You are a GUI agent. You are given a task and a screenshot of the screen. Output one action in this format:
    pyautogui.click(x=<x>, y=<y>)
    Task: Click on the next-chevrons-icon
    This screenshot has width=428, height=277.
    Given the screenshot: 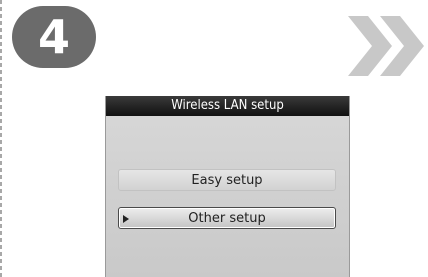 What is the action you would take?
    pyautogui.click(x=386, y=46)
    